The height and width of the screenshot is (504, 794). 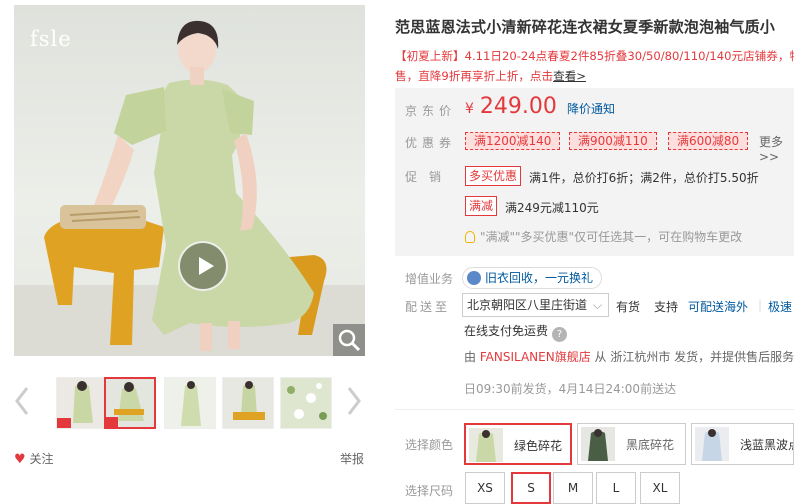 What do you see at coordinates (570, 389) in the screenshot?
I see `delivery-time: 日09:30前发货，4月14日24:00前送达` at bounding box center [570, 389].